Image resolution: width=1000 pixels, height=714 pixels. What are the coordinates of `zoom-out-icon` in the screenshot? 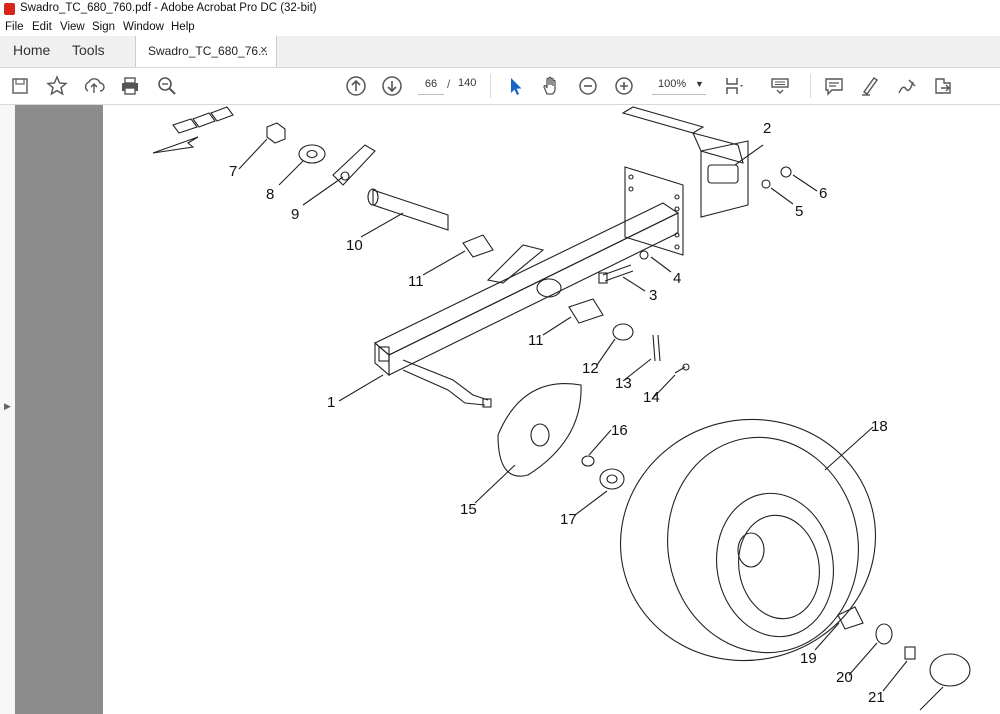 It's located at (588, 86).